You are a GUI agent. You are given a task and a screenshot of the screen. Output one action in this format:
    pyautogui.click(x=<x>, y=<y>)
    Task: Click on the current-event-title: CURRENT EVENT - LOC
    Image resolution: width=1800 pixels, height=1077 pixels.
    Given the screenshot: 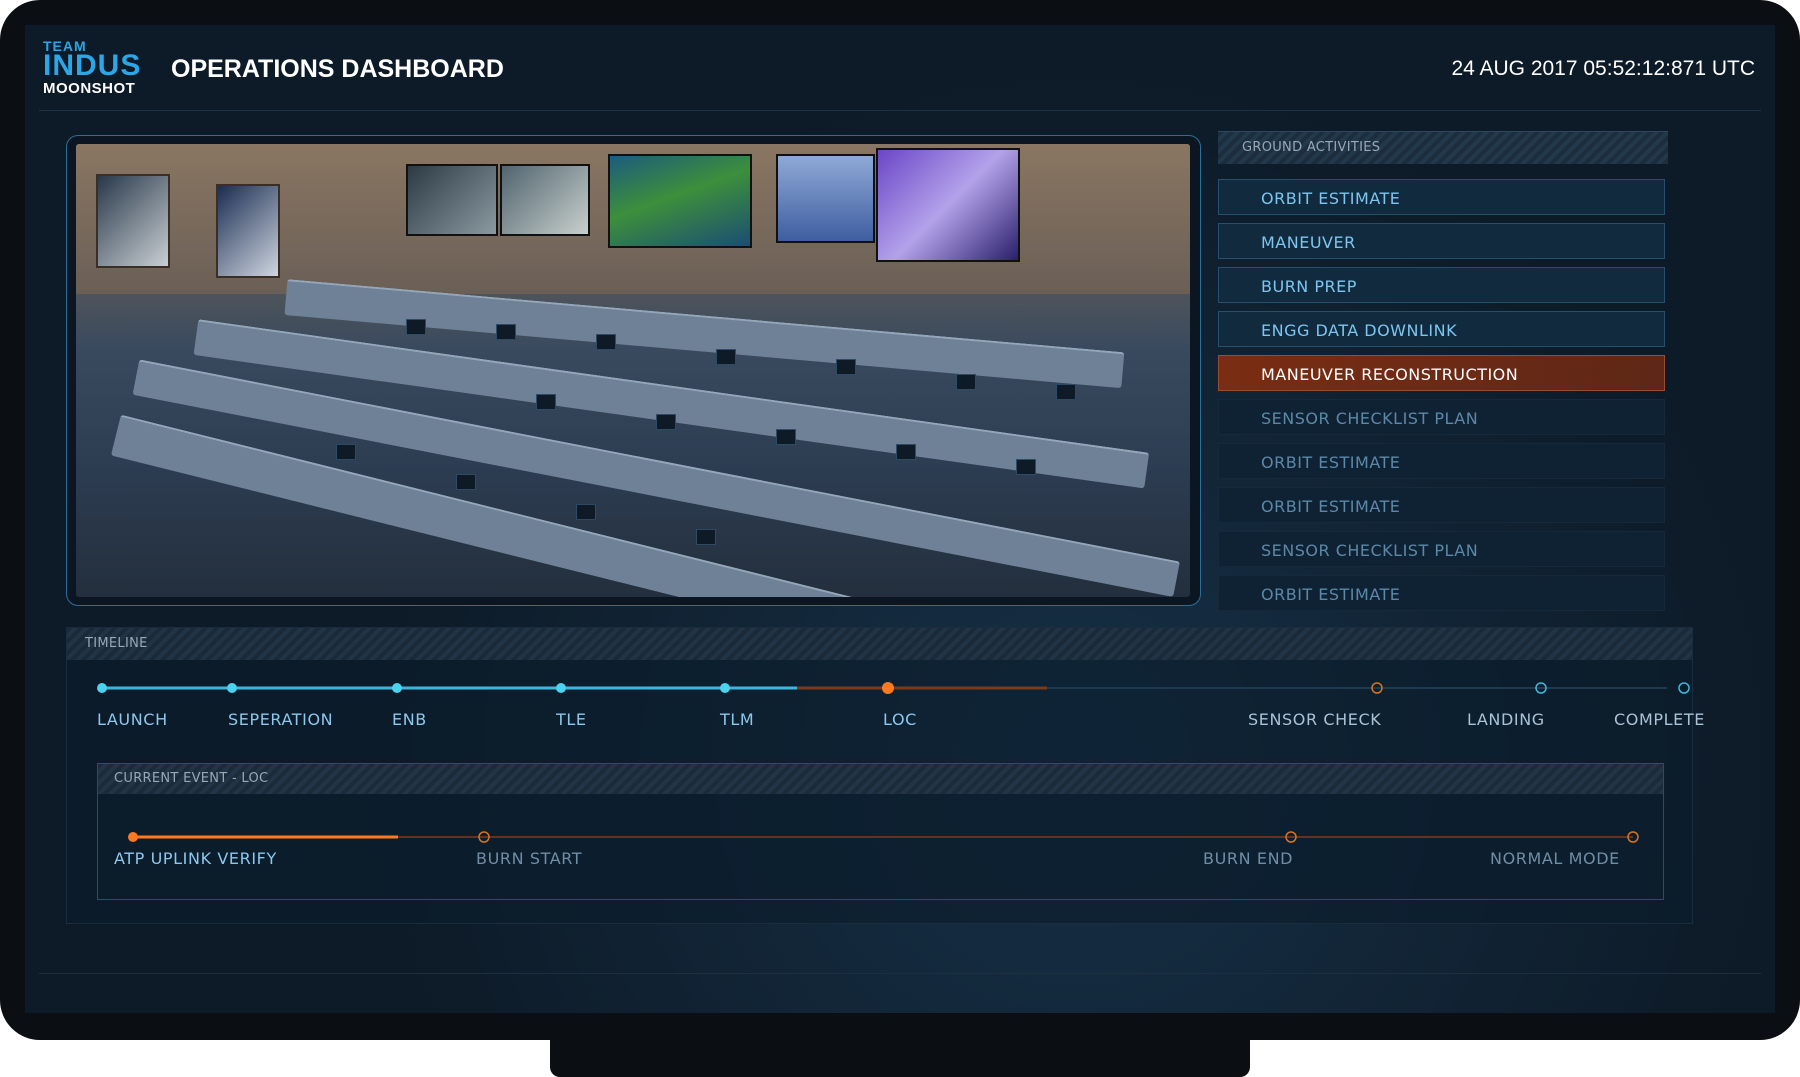 What is the action you would take?
    pyautogui.click(x=191, y=778)
    